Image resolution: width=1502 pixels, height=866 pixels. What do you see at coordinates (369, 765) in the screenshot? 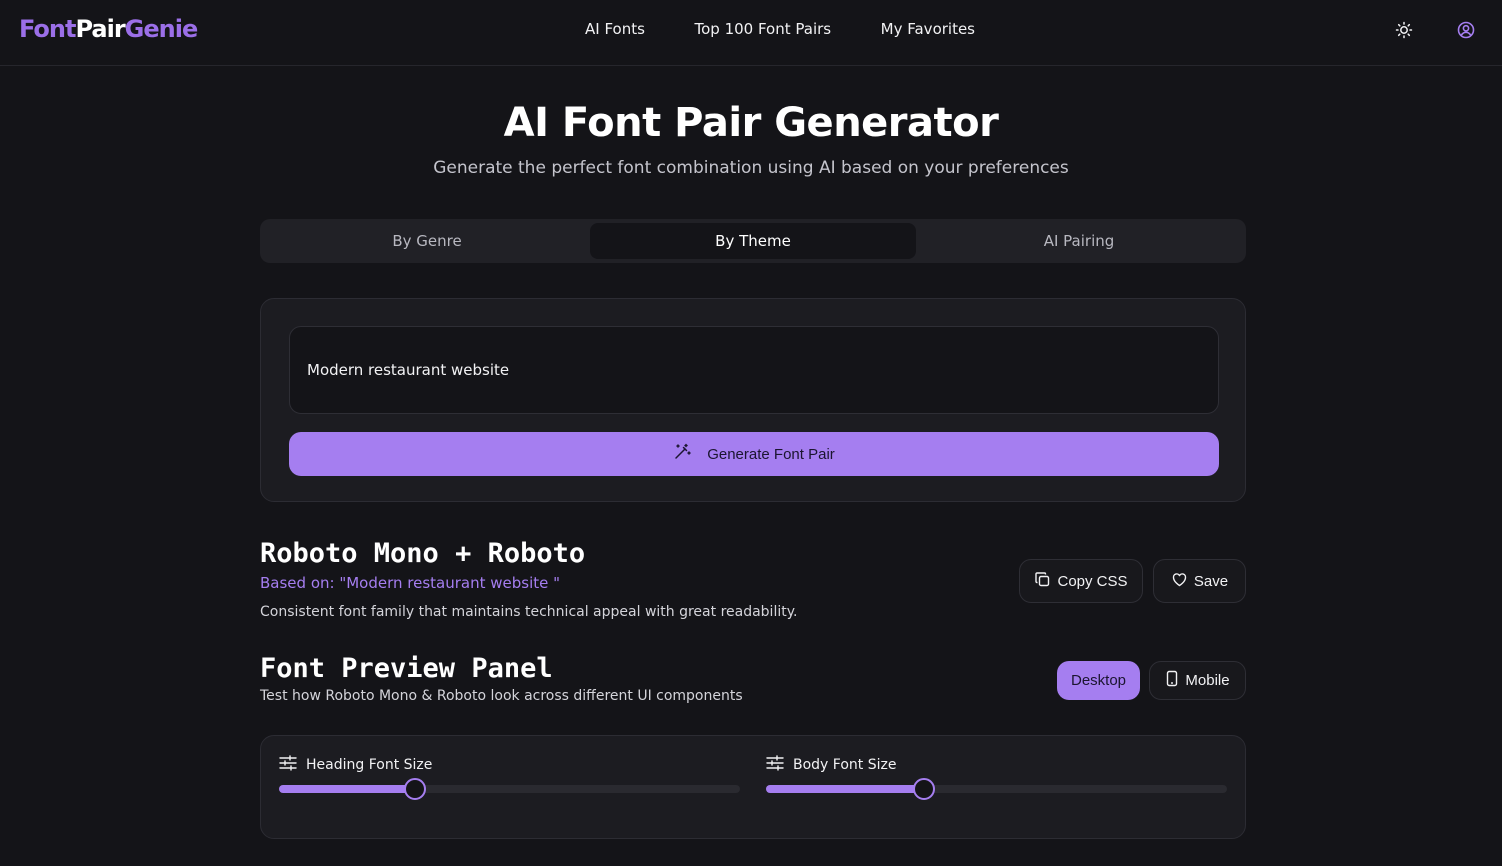
I see `heading-size-text: Heading Font Size` at bounding box center [369, 765].